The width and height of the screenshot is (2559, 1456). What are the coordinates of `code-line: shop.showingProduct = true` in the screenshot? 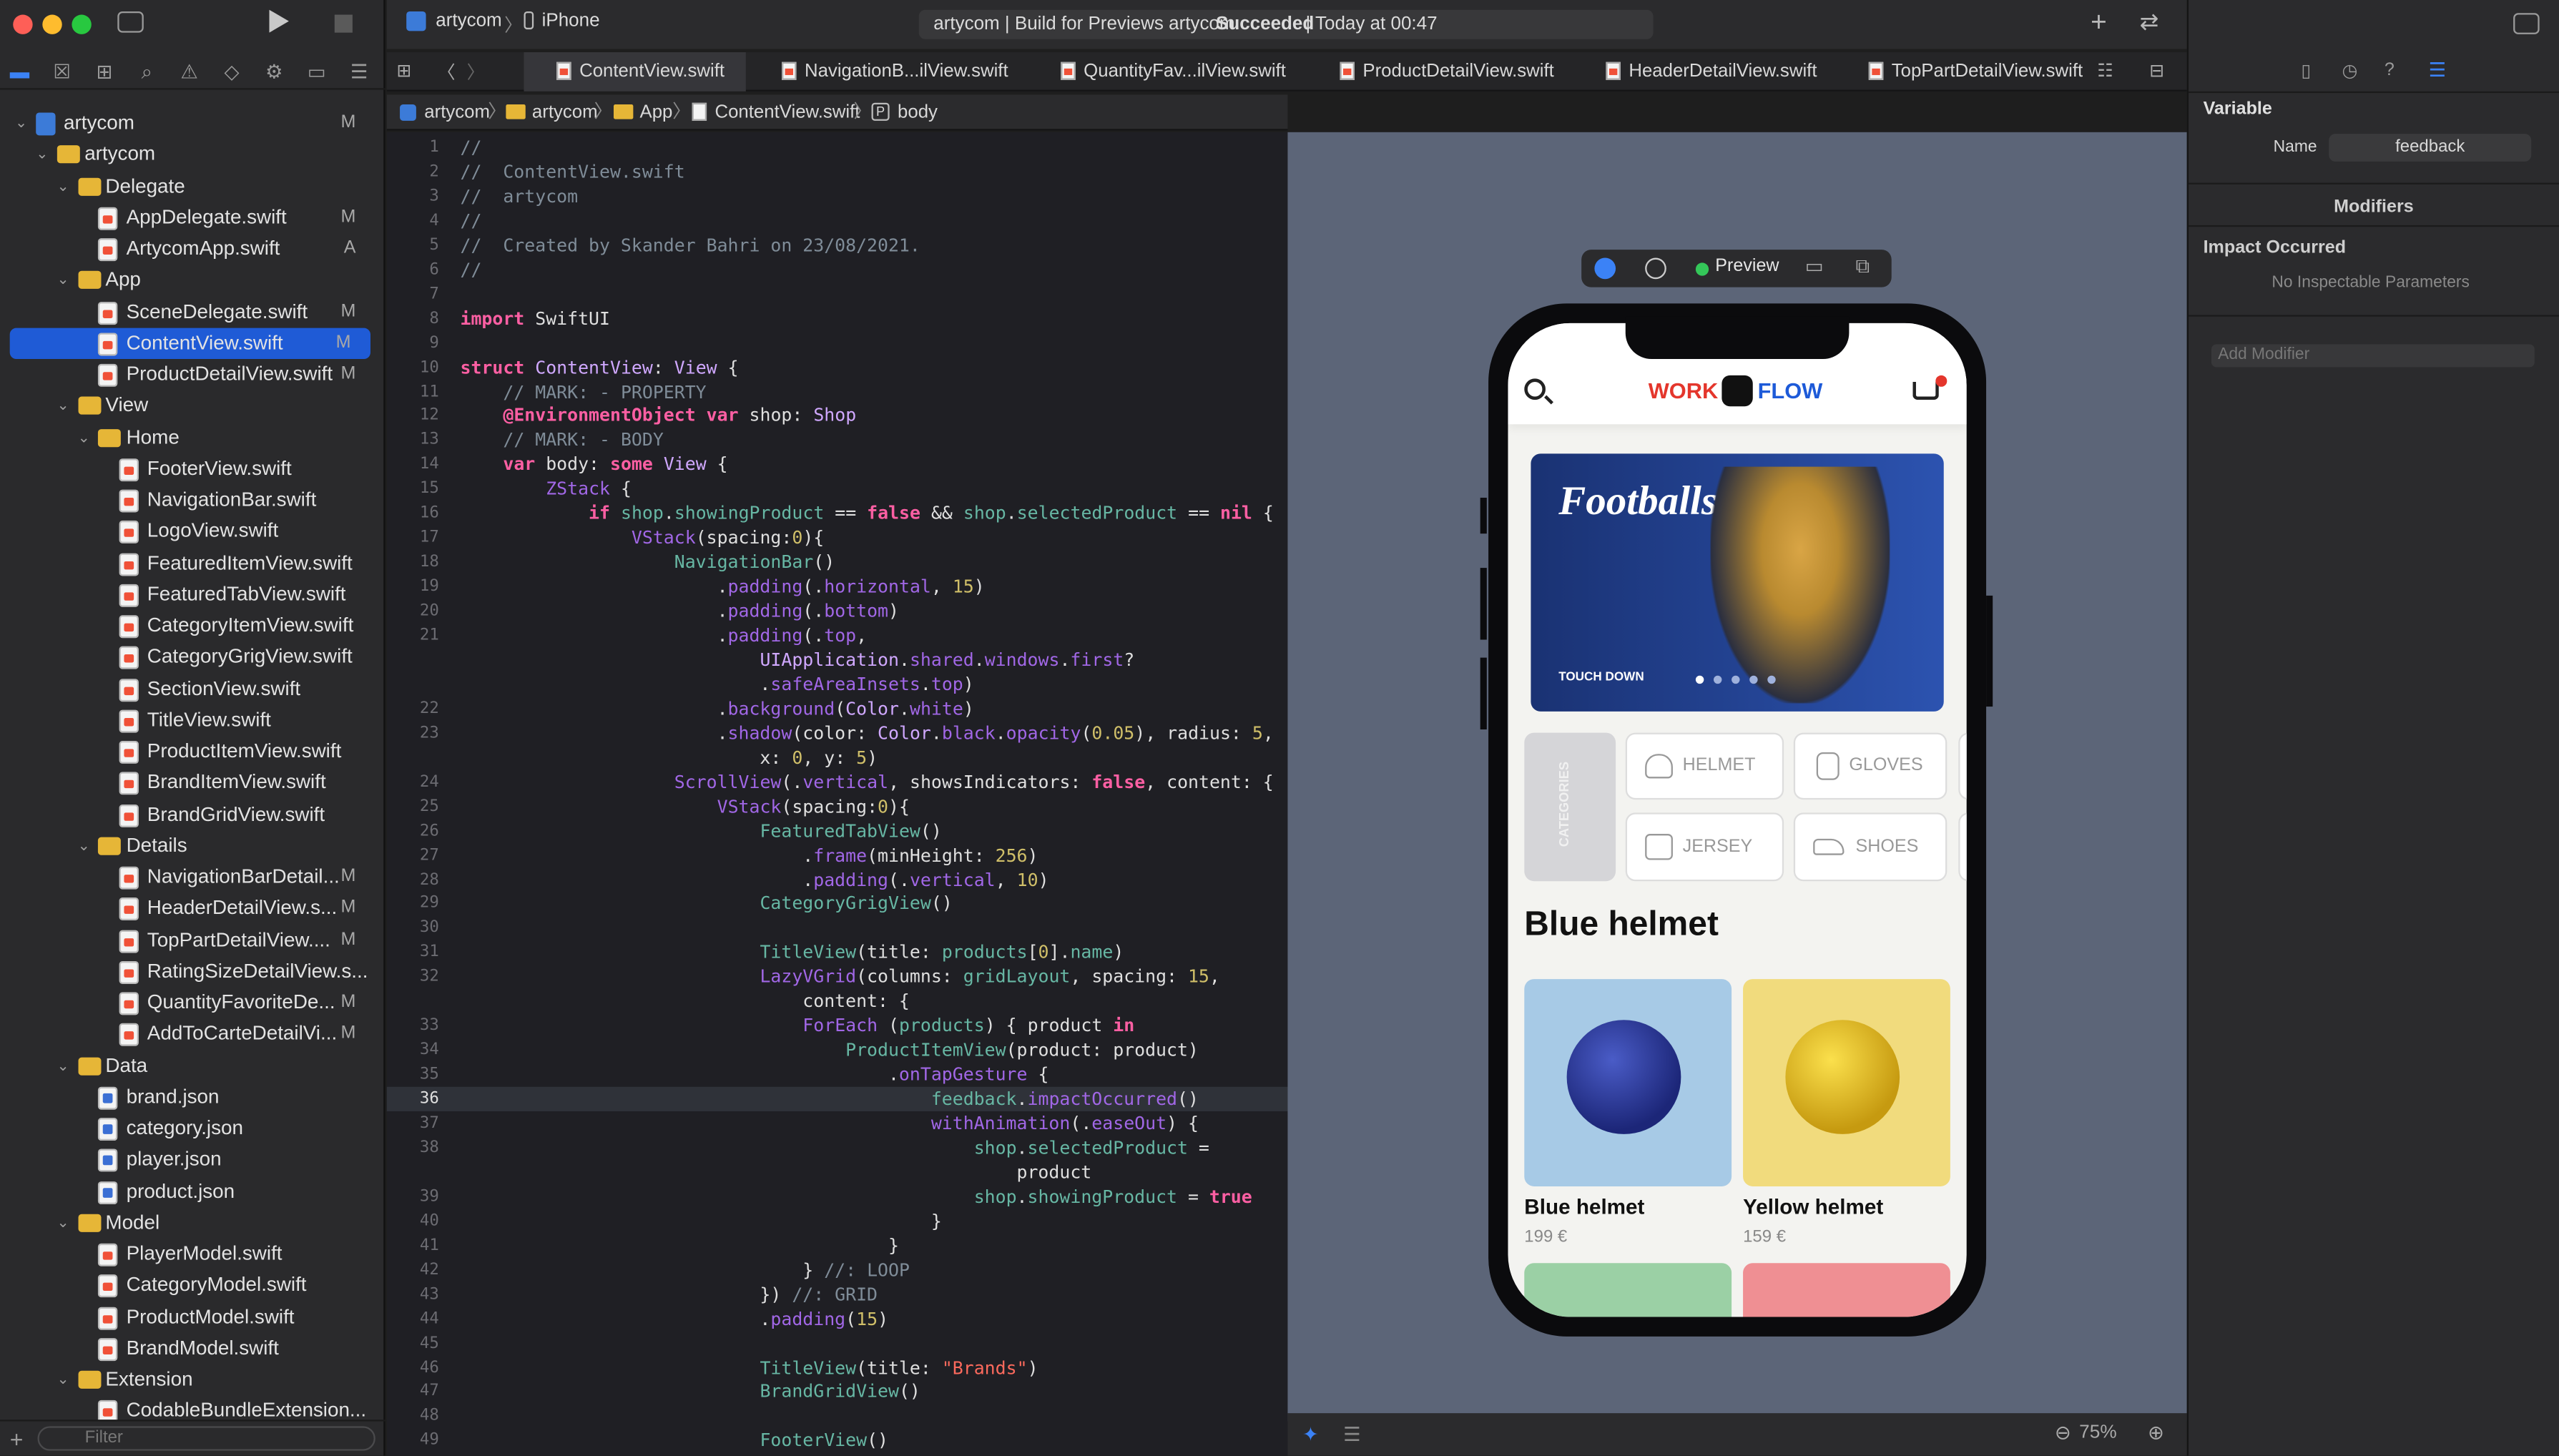 It's located at (856, 1197).